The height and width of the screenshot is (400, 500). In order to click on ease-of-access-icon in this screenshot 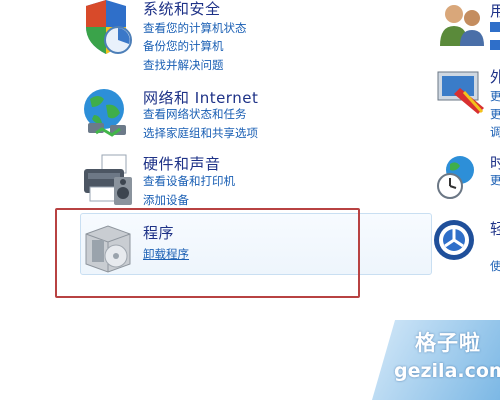, I will do `click(454, 240)`.